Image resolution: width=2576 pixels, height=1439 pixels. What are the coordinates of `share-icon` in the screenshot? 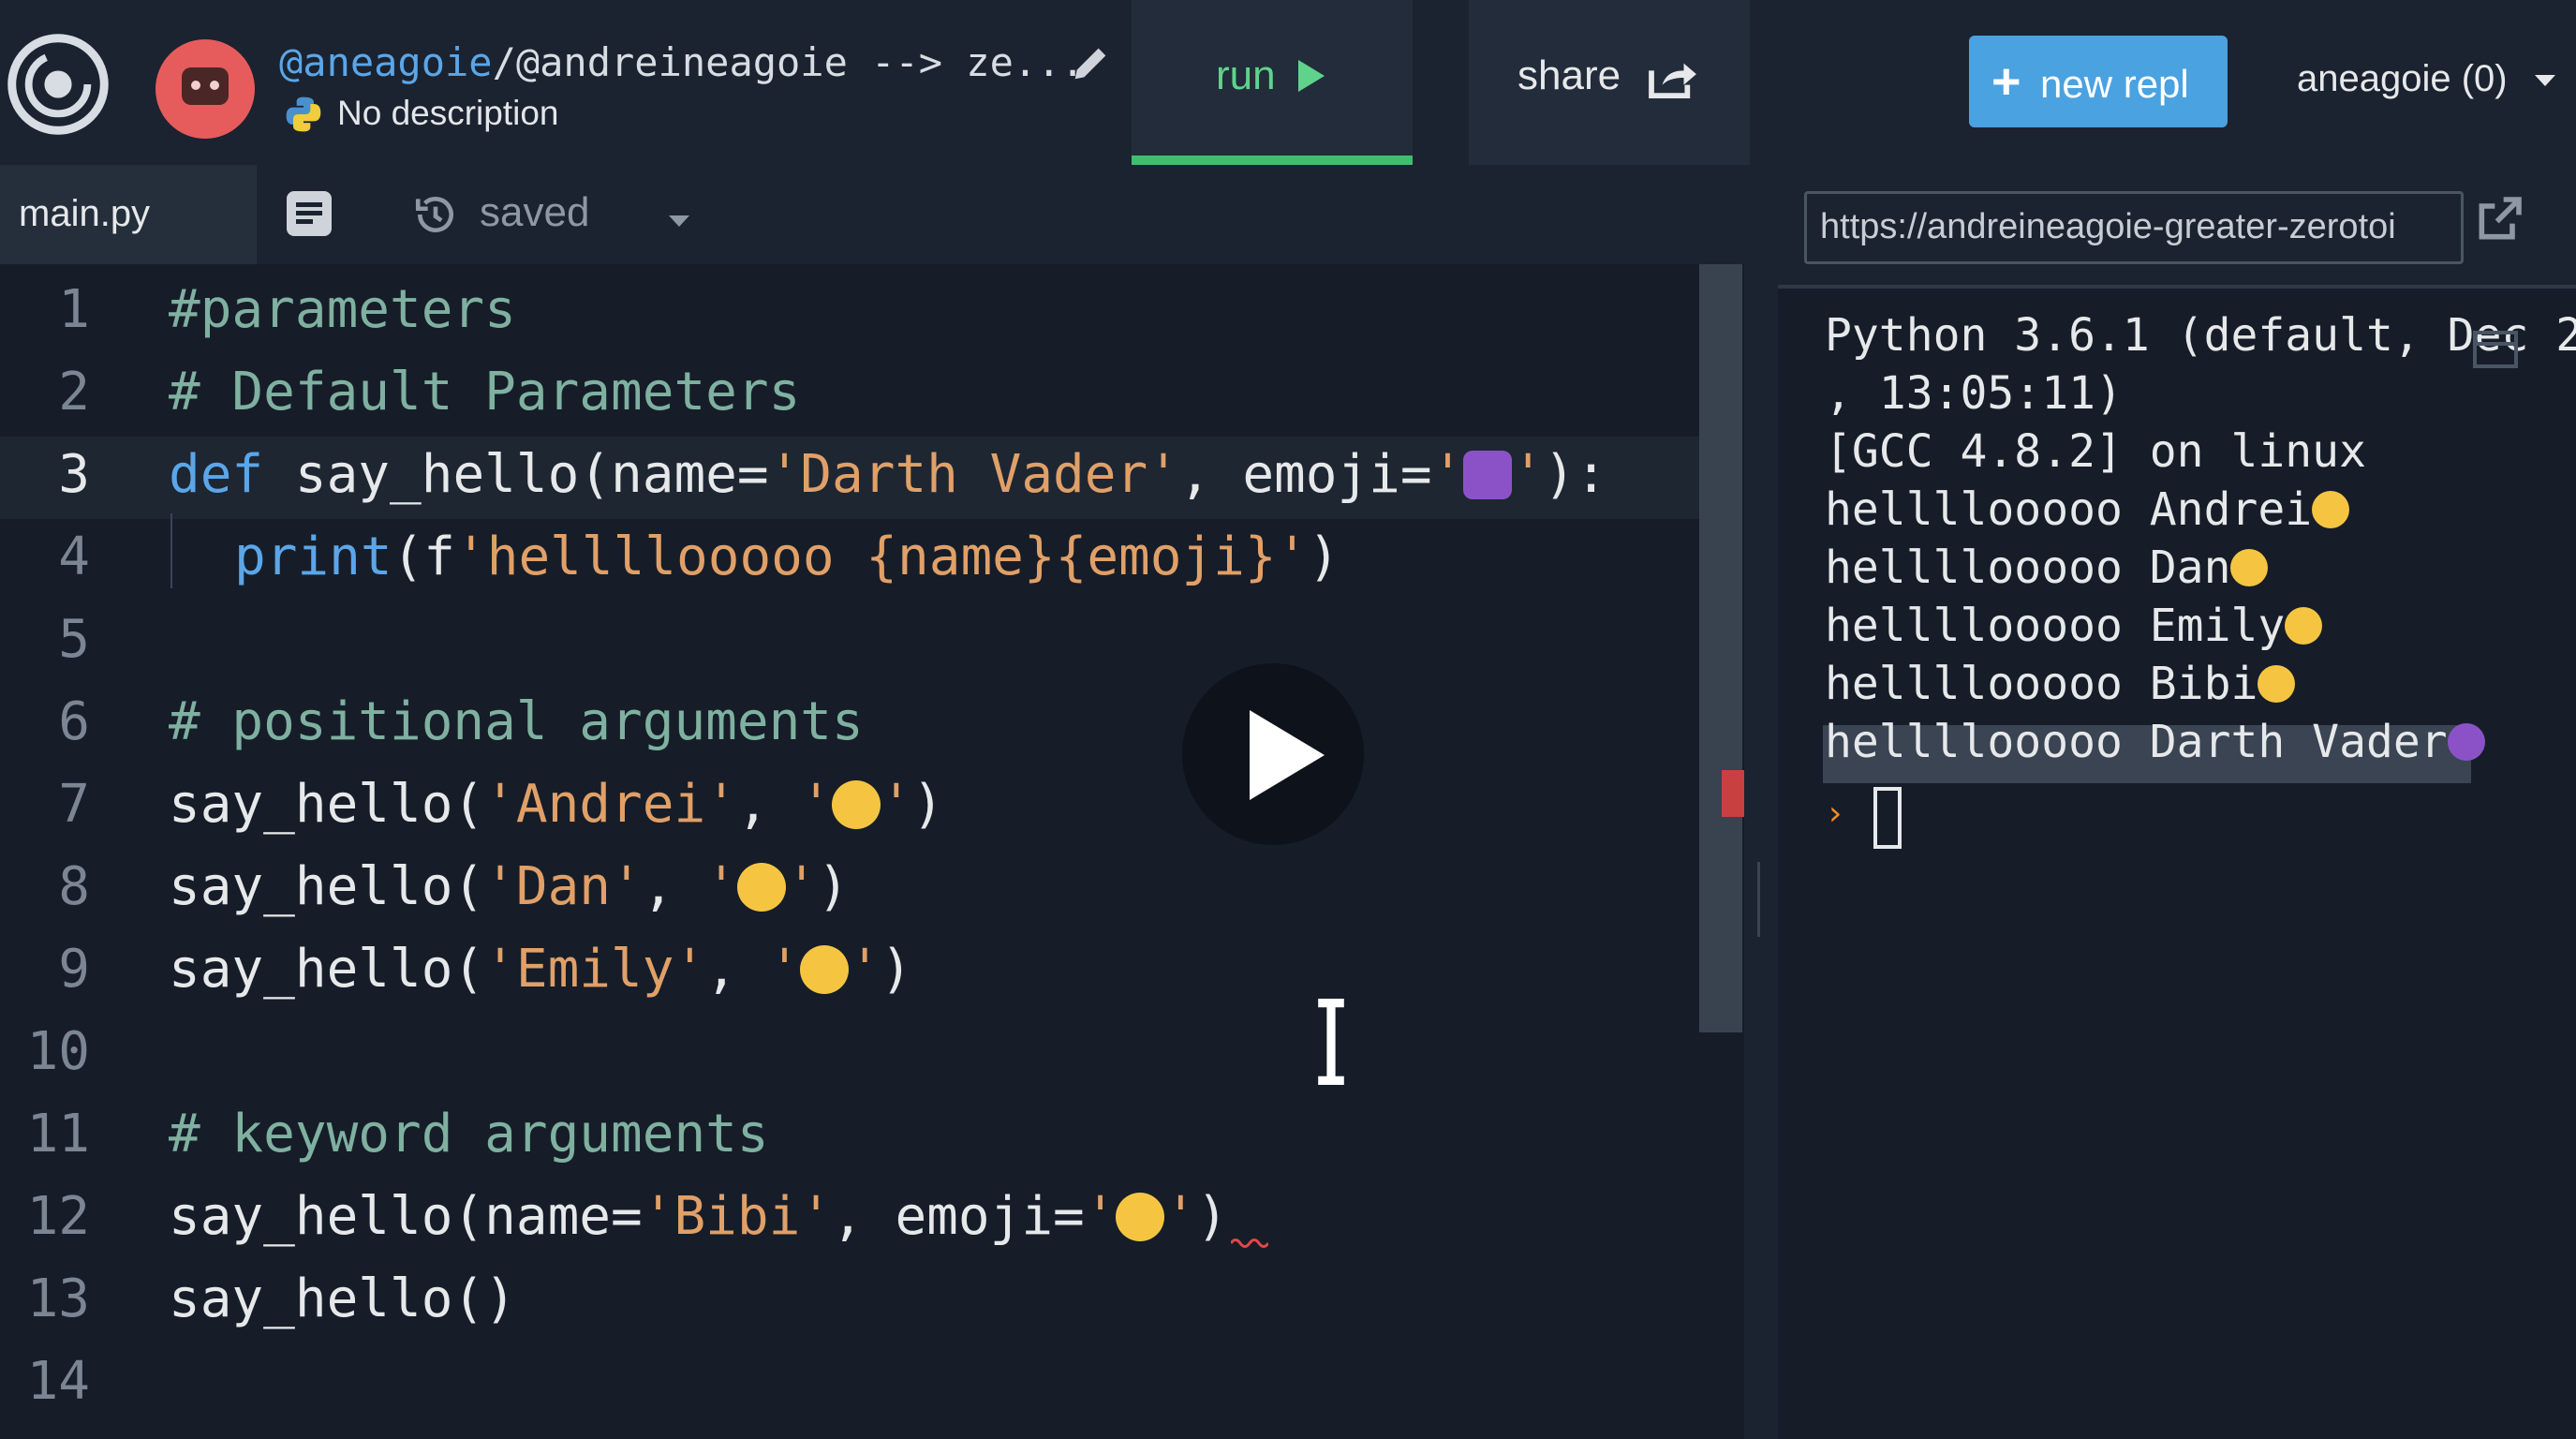 It's located at (1673, 81).